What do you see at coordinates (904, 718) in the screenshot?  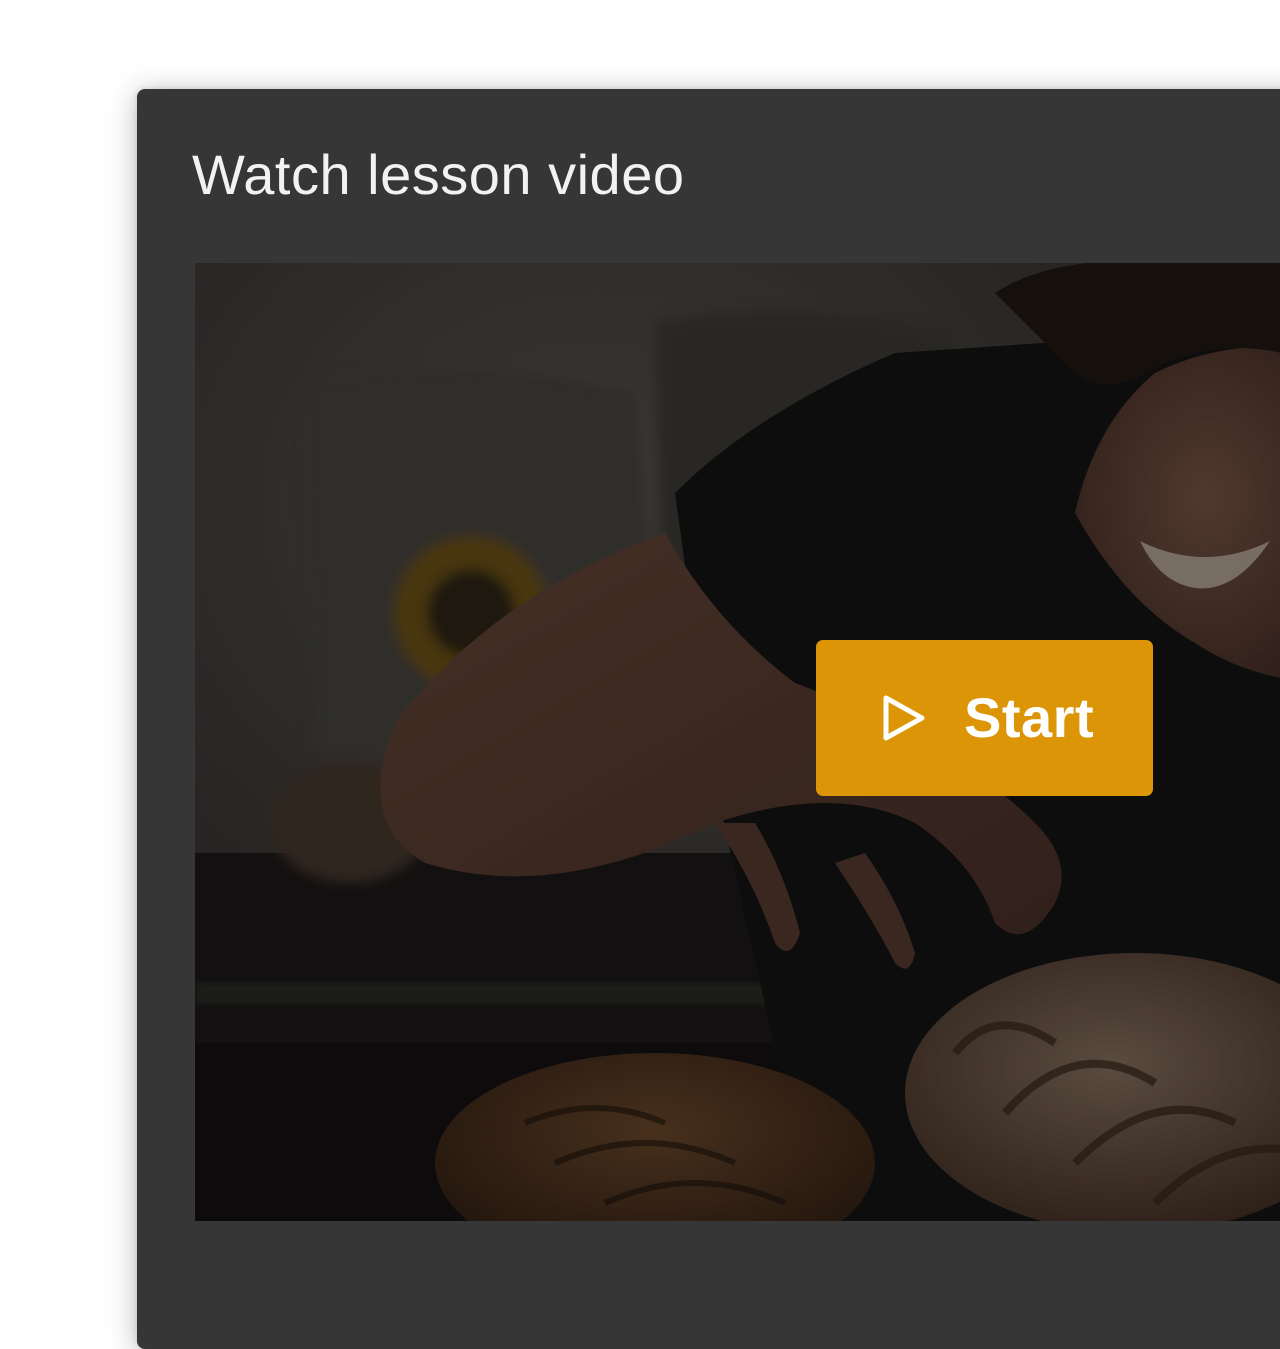 I see `play-icon` at bounding box center [904, 718].